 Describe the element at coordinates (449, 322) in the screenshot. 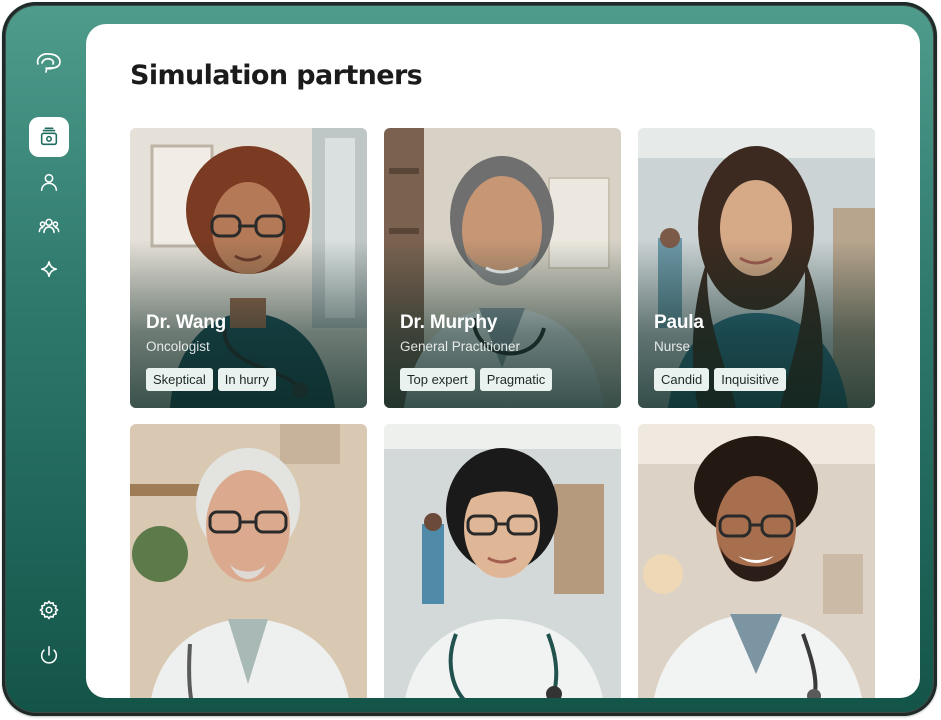

I see `partner-name: Dr. Murphy` at that location.